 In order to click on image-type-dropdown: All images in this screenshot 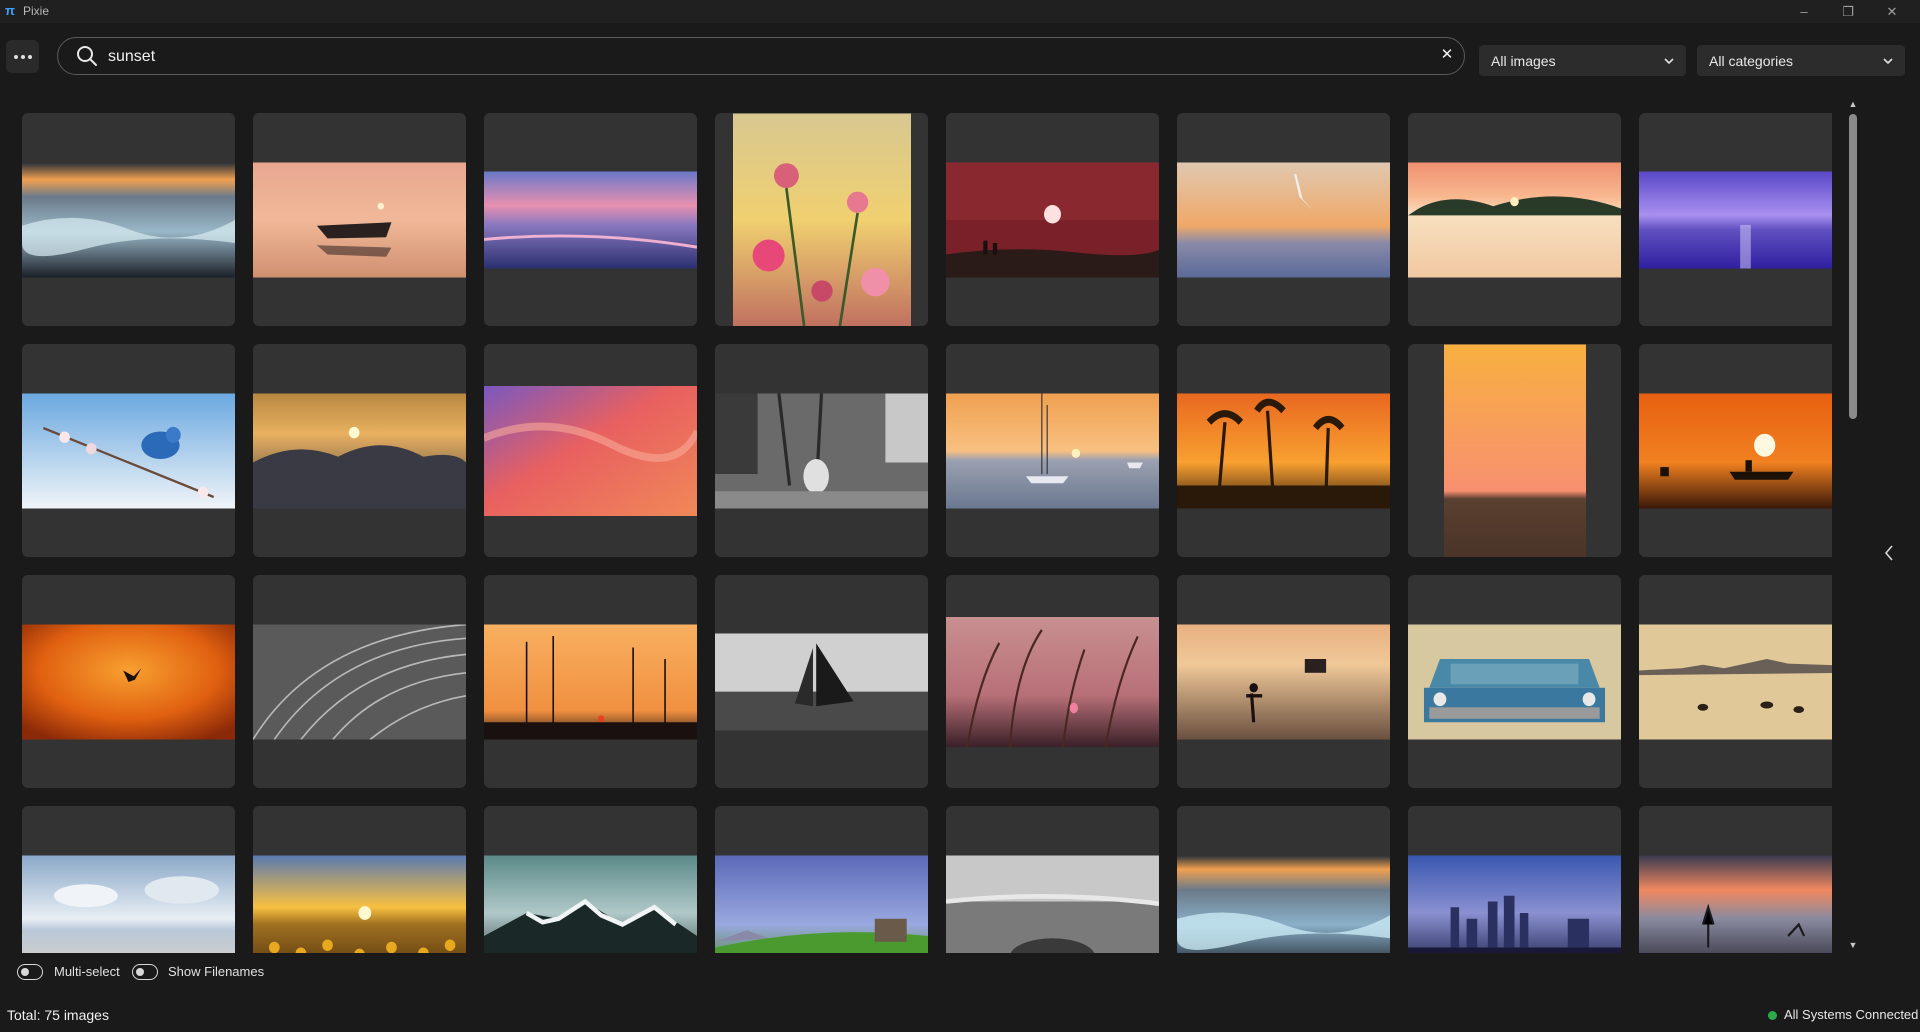, I will do `click(1582, 60)`.